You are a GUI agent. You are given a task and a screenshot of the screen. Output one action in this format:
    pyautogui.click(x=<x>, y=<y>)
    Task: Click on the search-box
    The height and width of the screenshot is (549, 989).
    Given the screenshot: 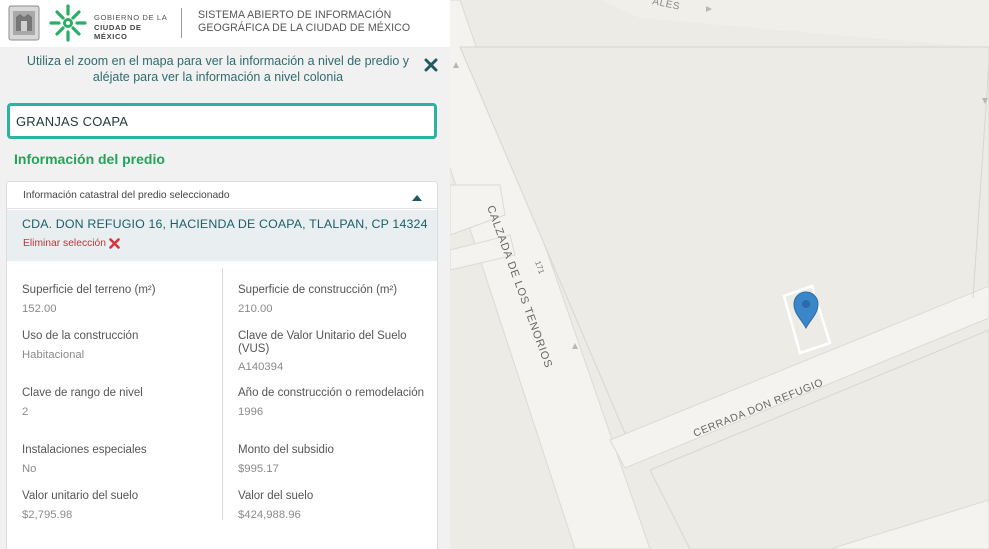 What is the action you would take?
    pyautogui.click(x=222, y=121)
    